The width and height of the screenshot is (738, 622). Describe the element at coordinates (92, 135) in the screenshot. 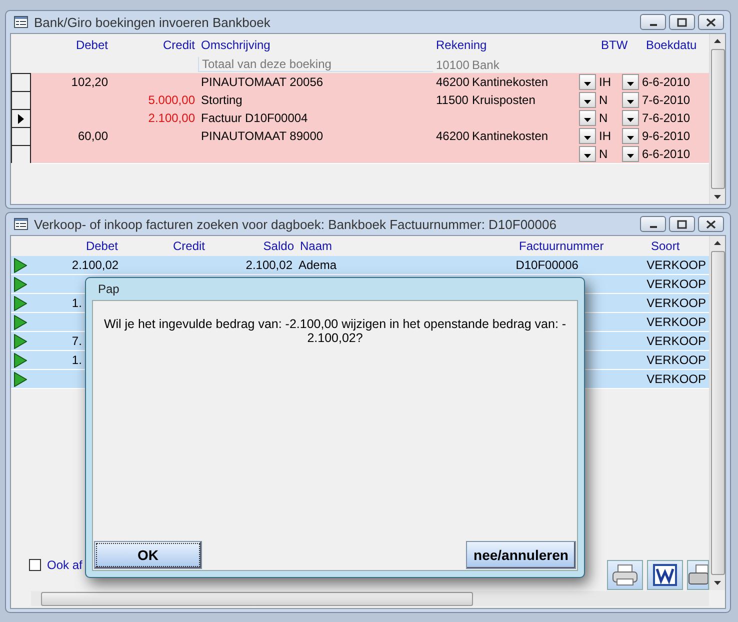

I see `table-cell-text: 60,00` at that location.